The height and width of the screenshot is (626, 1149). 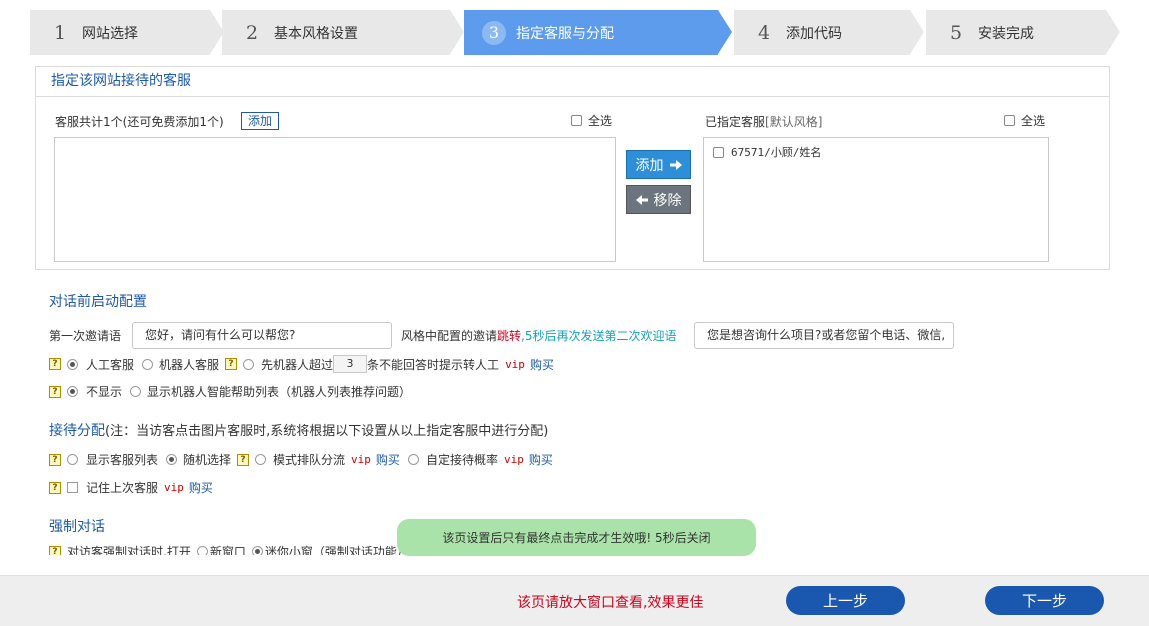 I want to click on opt-mini-window-label: 迷你小窗（强制对话功能）, so click(x=336, y=550).